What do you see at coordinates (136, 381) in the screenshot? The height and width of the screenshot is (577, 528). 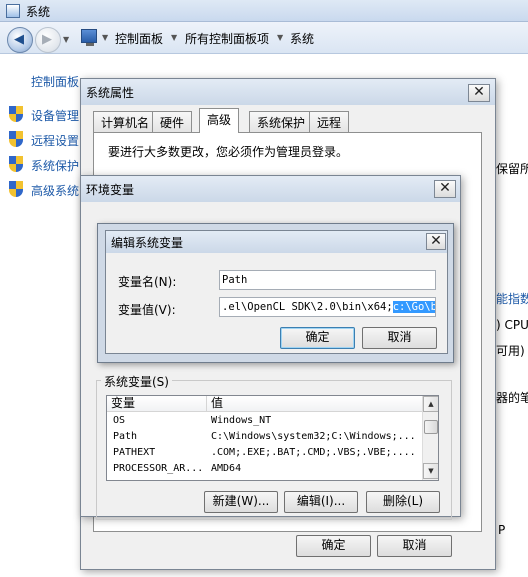 I see `system-variables-label: 系统变量(S)` at bounding box center [136, 381].